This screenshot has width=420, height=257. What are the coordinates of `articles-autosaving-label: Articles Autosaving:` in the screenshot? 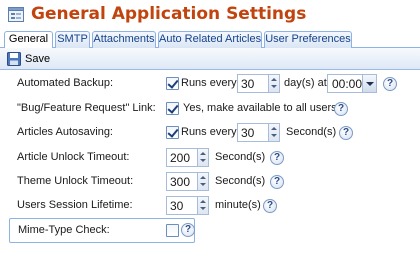 It's located at (65, 132).